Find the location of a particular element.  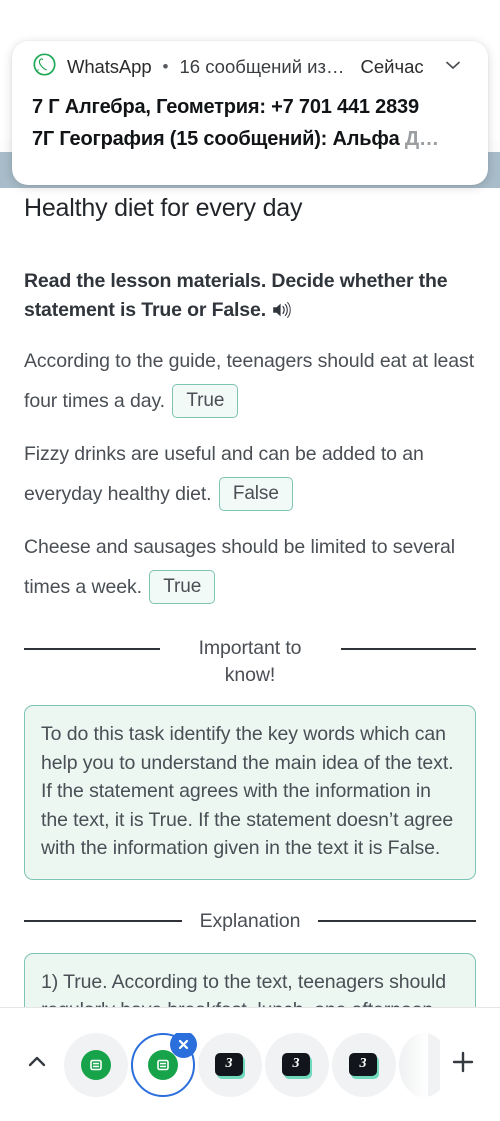

tab-bar-inner: 3 3 3 is located at coordinates (250, 1064).